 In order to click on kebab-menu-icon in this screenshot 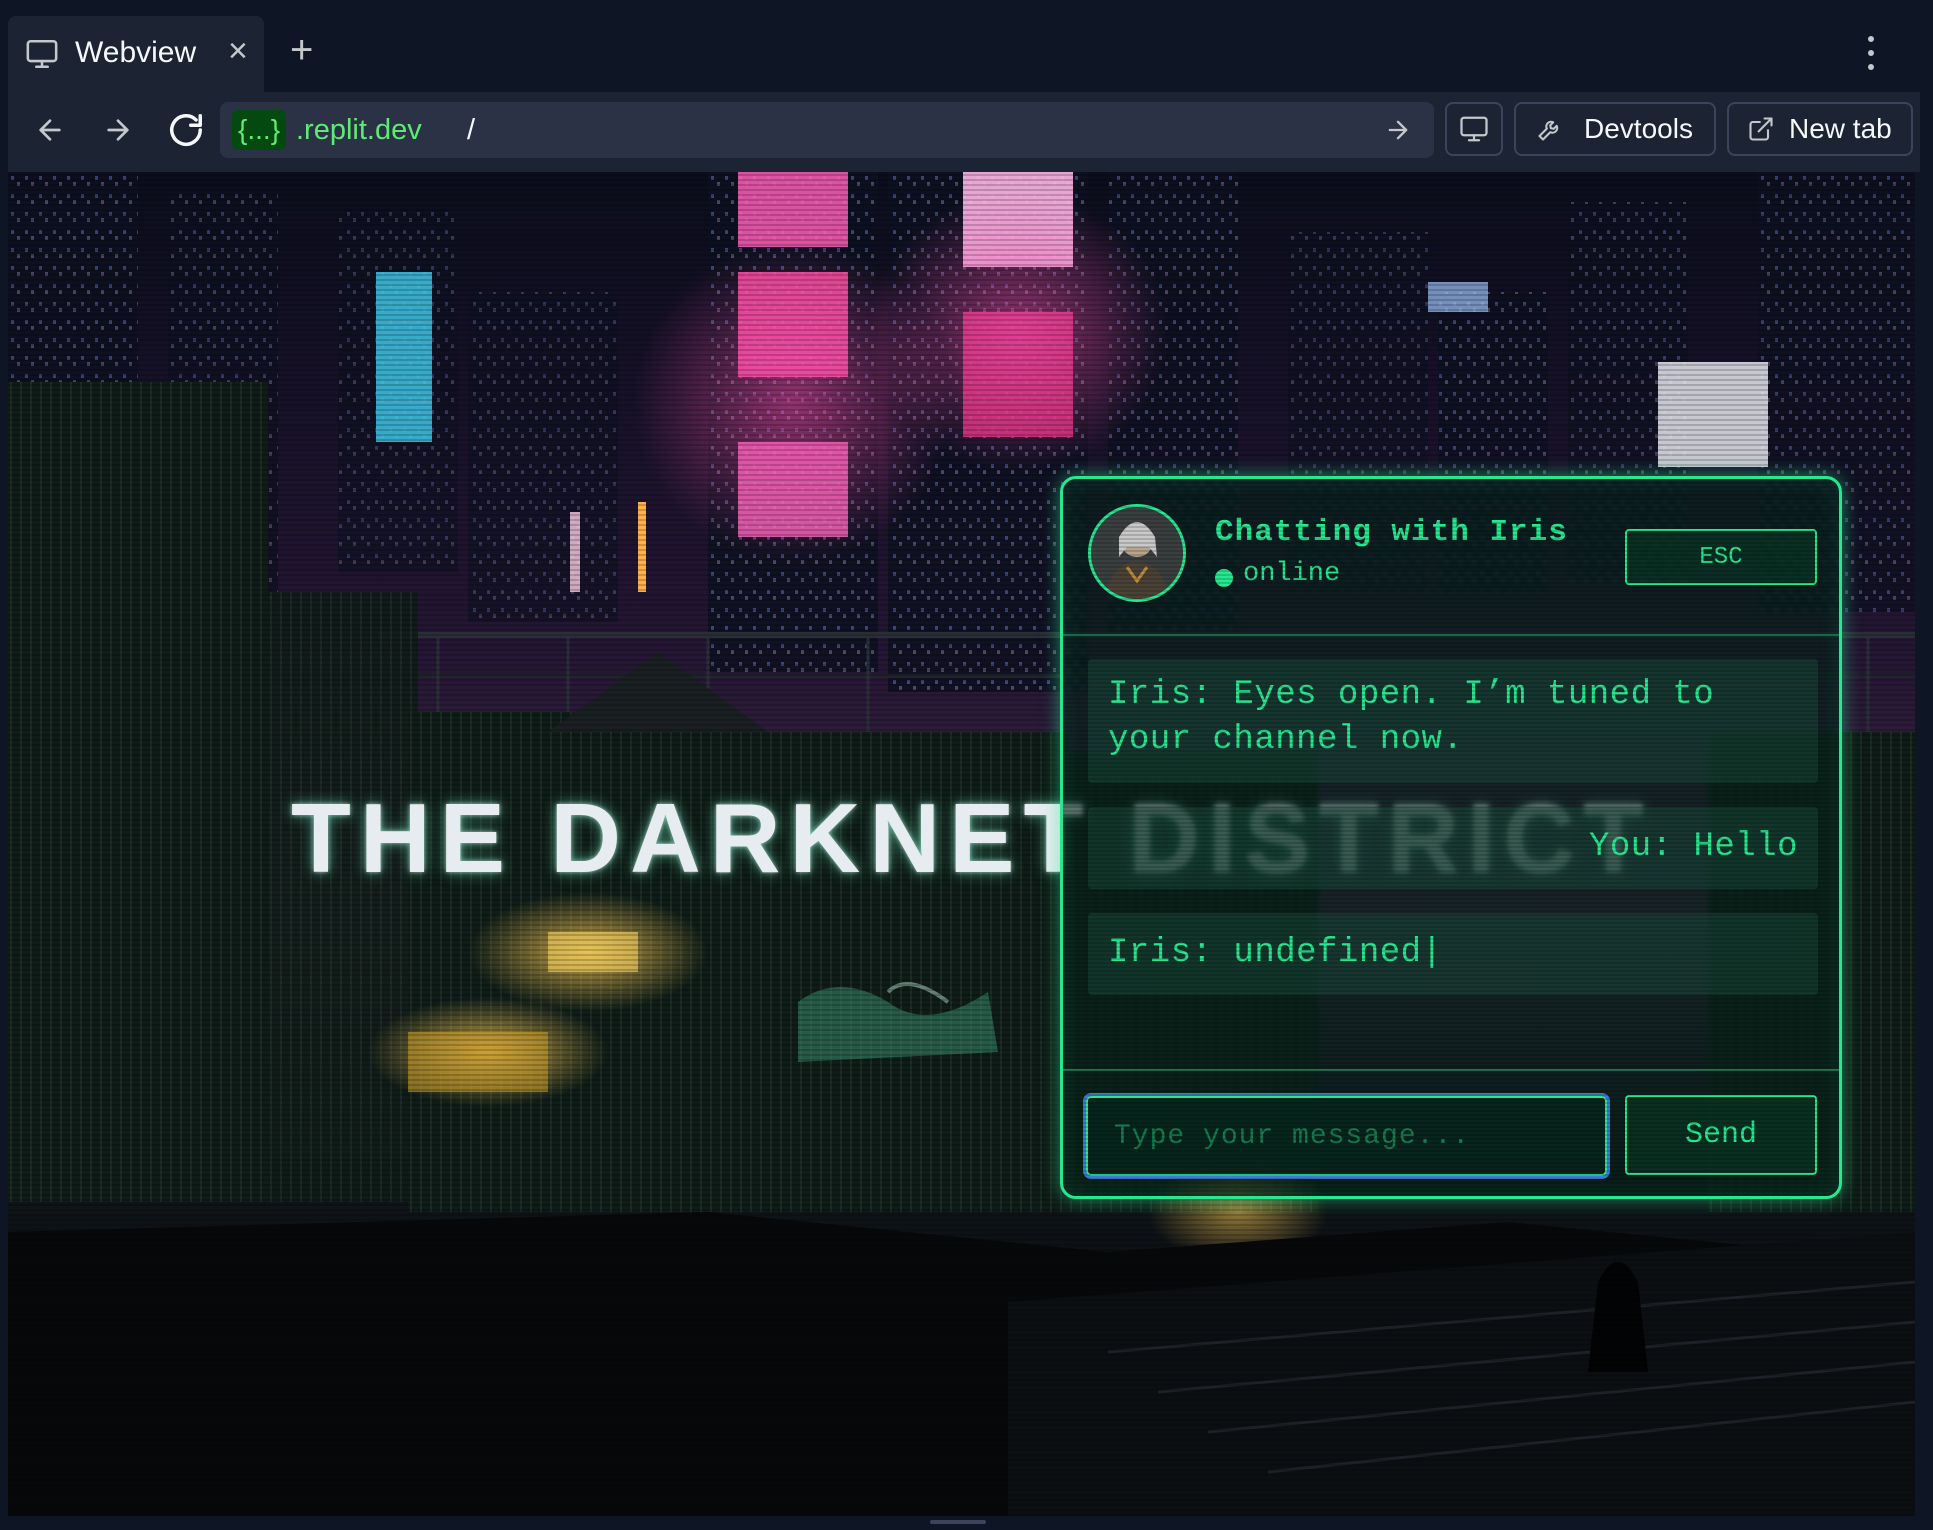, I will do `click(1871, 53)`.